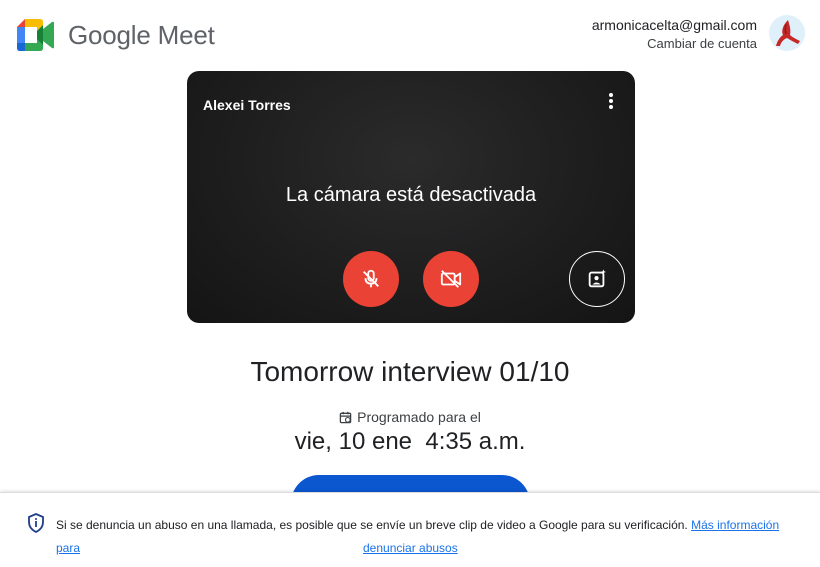 The image size is (820, 567). Describe the element at coordinates (141, 35) in the screenshot. I see `brand-name: Google Meet` at that location.